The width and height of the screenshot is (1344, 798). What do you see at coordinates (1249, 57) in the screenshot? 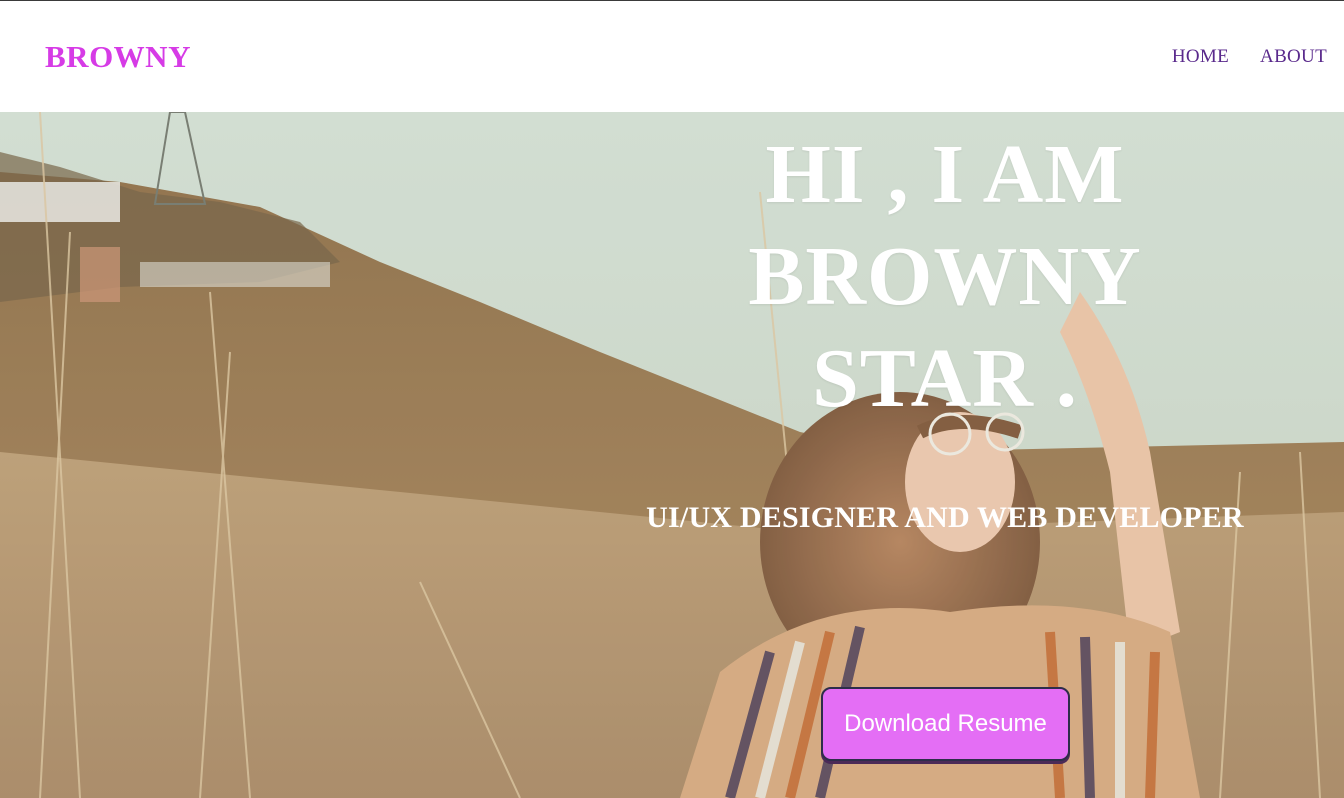
I see `main-nav: HOME ABOUT` at bounding box center [1249, 57].